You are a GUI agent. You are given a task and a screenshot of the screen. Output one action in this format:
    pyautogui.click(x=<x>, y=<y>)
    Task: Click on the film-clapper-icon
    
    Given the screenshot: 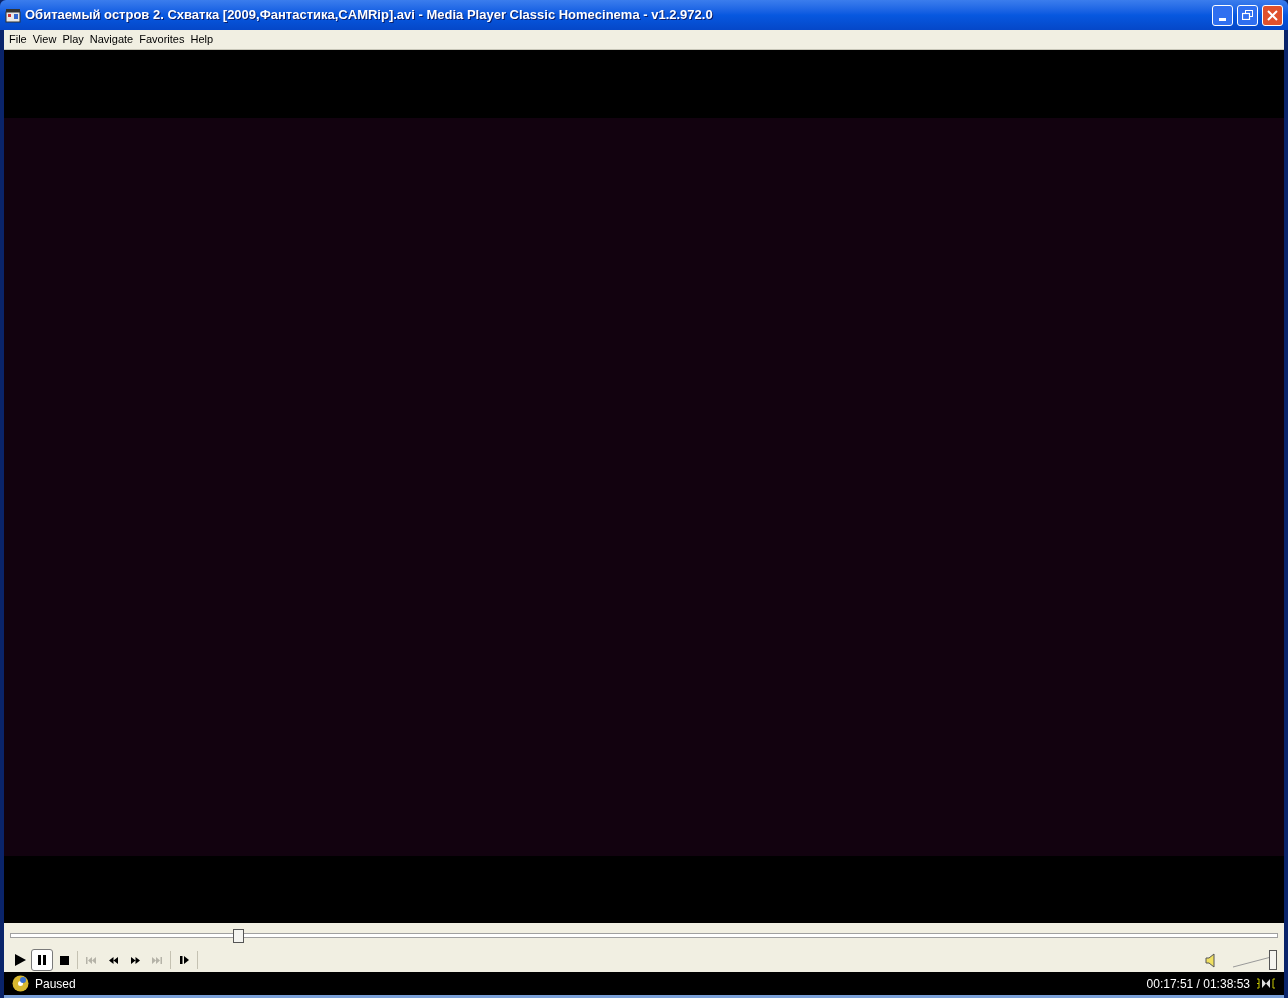 What is the action you would take?
    pyautogui.click(x=13, y=15)
    